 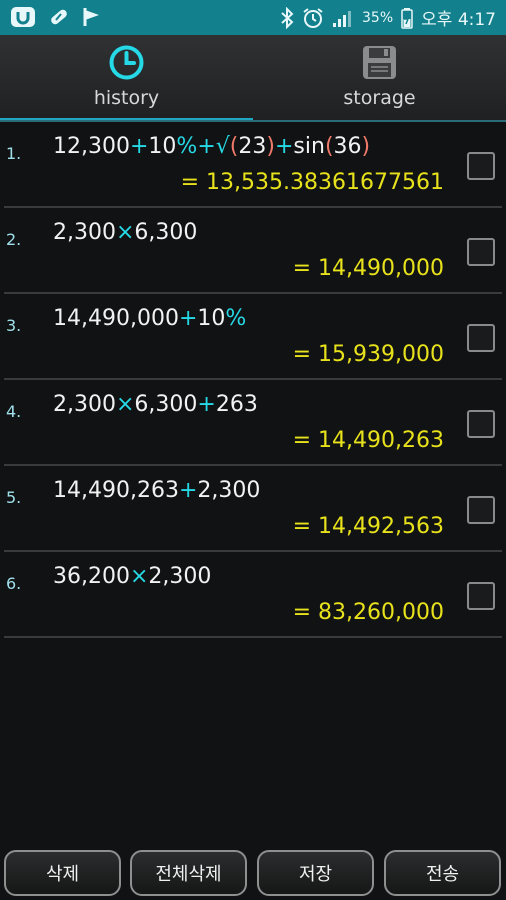 What do you see at coordinates (91, 17) in the screenshot?
I see `flag-icon` at bounding box center [91, 17].